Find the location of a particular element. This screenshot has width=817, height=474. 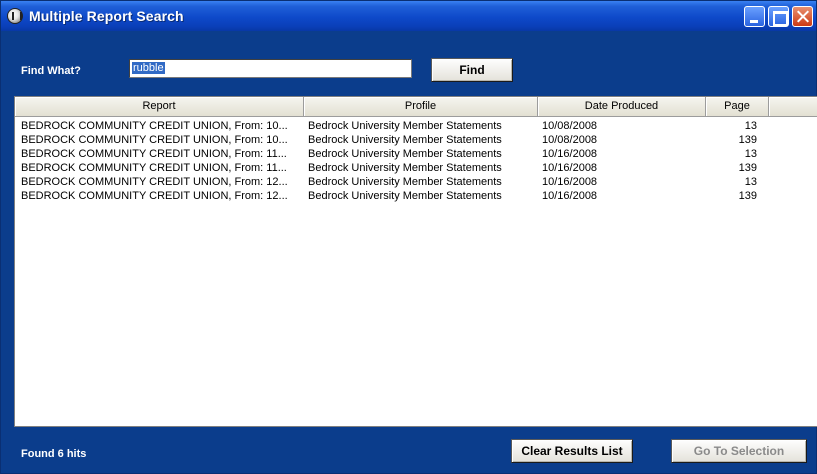

column-header-profile: Profile is located at coordinates (421, 107).